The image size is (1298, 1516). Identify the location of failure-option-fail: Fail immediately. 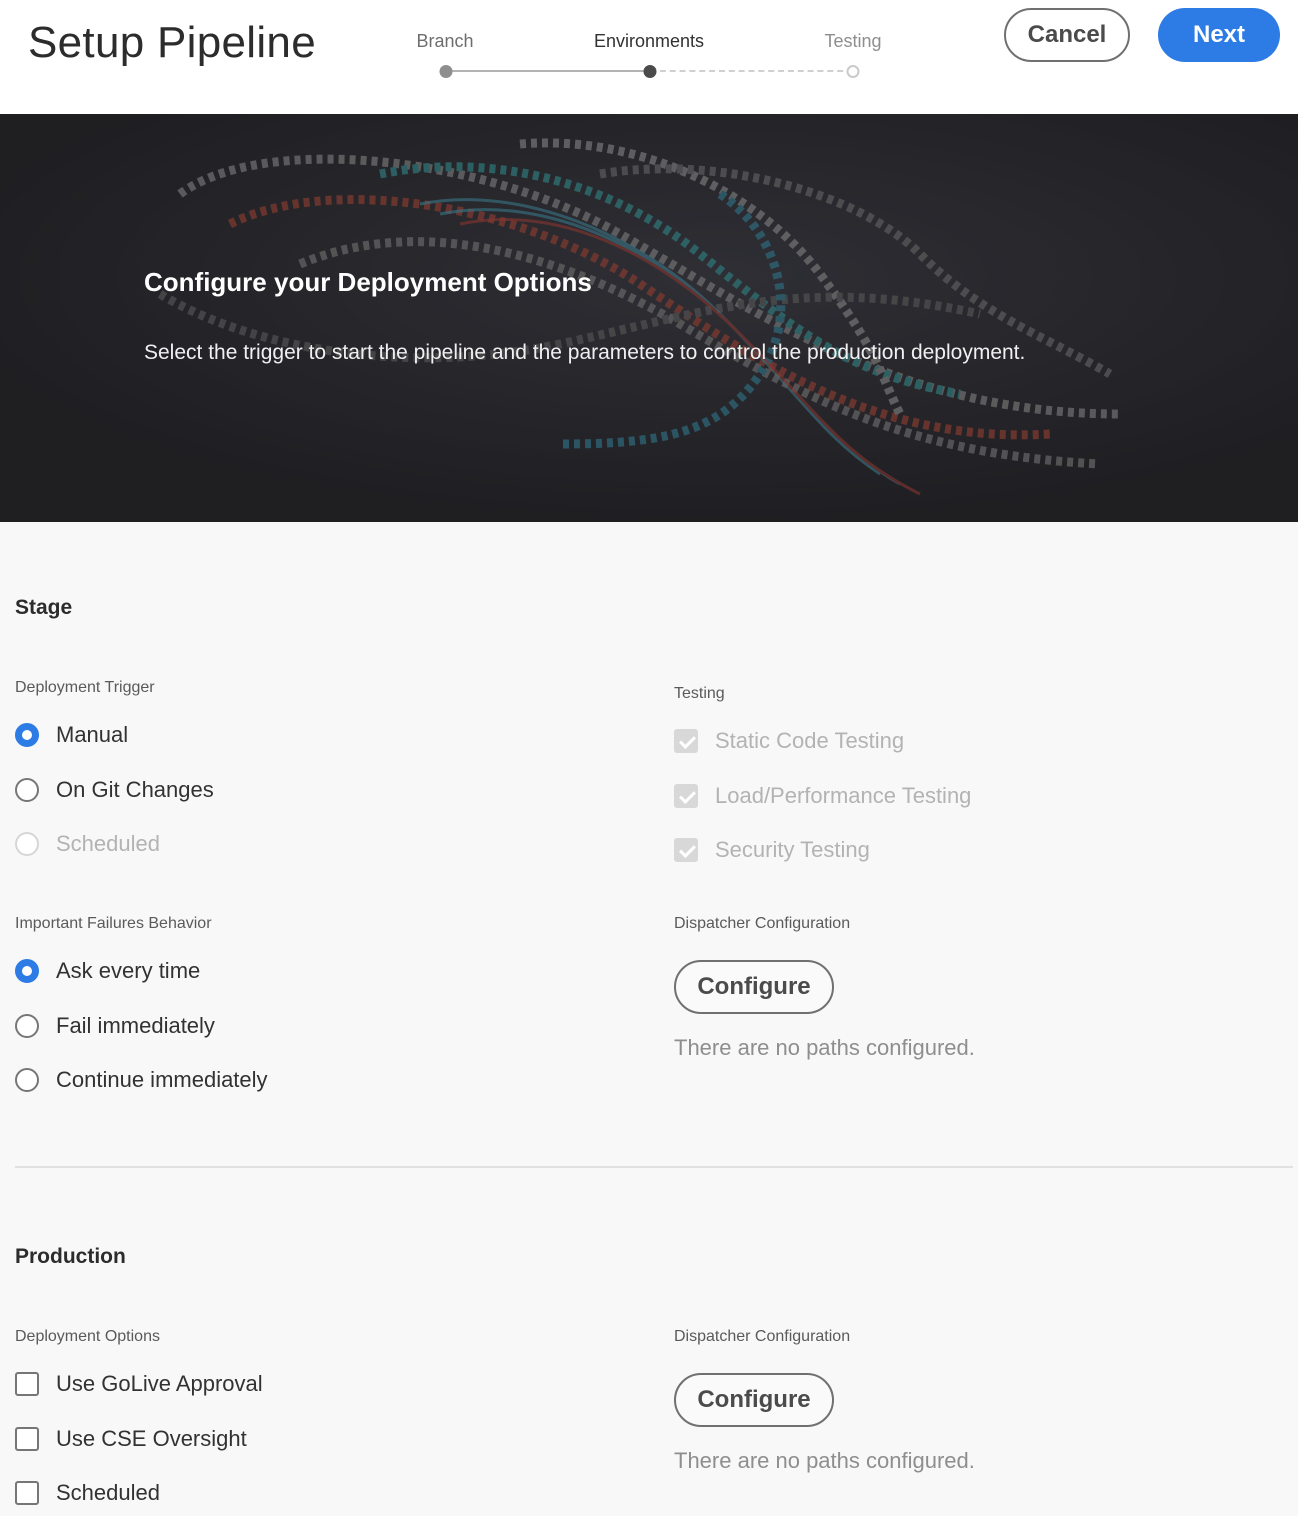
(115, 1026).